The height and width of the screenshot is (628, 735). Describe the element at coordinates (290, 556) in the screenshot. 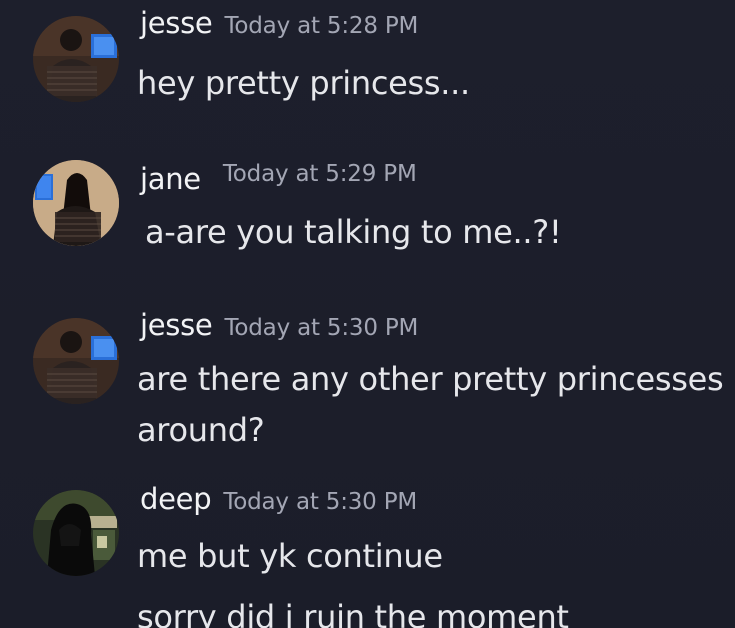

I see `message-text: me but yk continue` at that location.